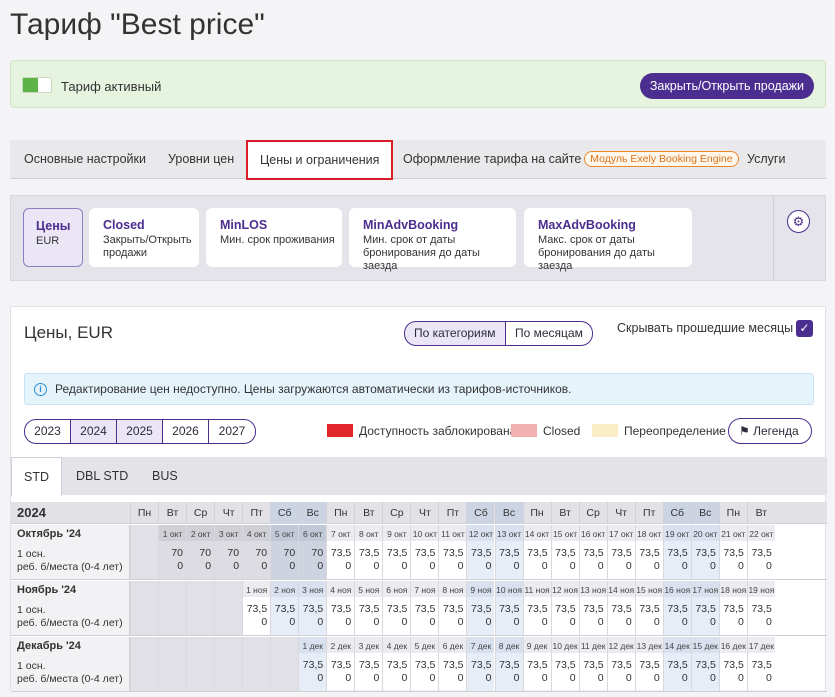  I want to click on tab-main-settings: Основные настройки, so click(85, 159).